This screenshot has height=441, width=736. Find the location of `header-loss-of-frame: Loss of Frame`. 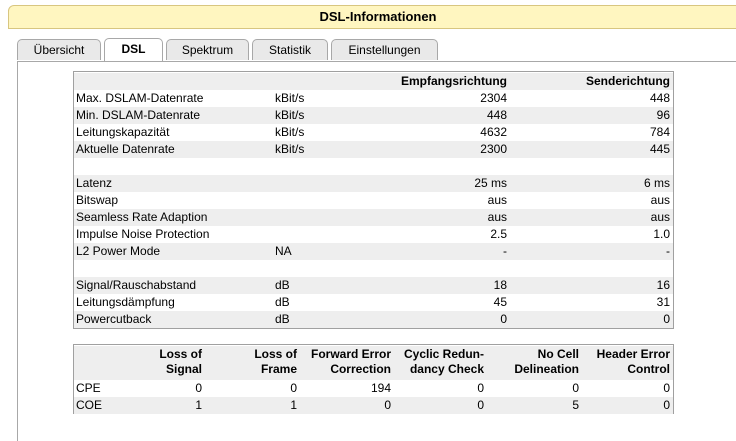

header-loss-of-frame: Loss of Frame is located at coordinates (275, 362).